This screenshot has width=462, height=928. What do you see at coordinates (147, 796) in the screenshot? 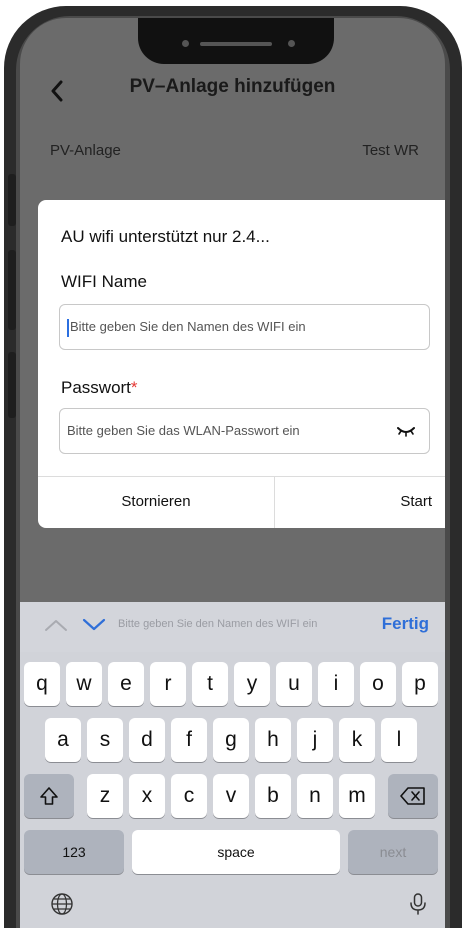
I see `key-x: x` at bounding box center [147, 796].